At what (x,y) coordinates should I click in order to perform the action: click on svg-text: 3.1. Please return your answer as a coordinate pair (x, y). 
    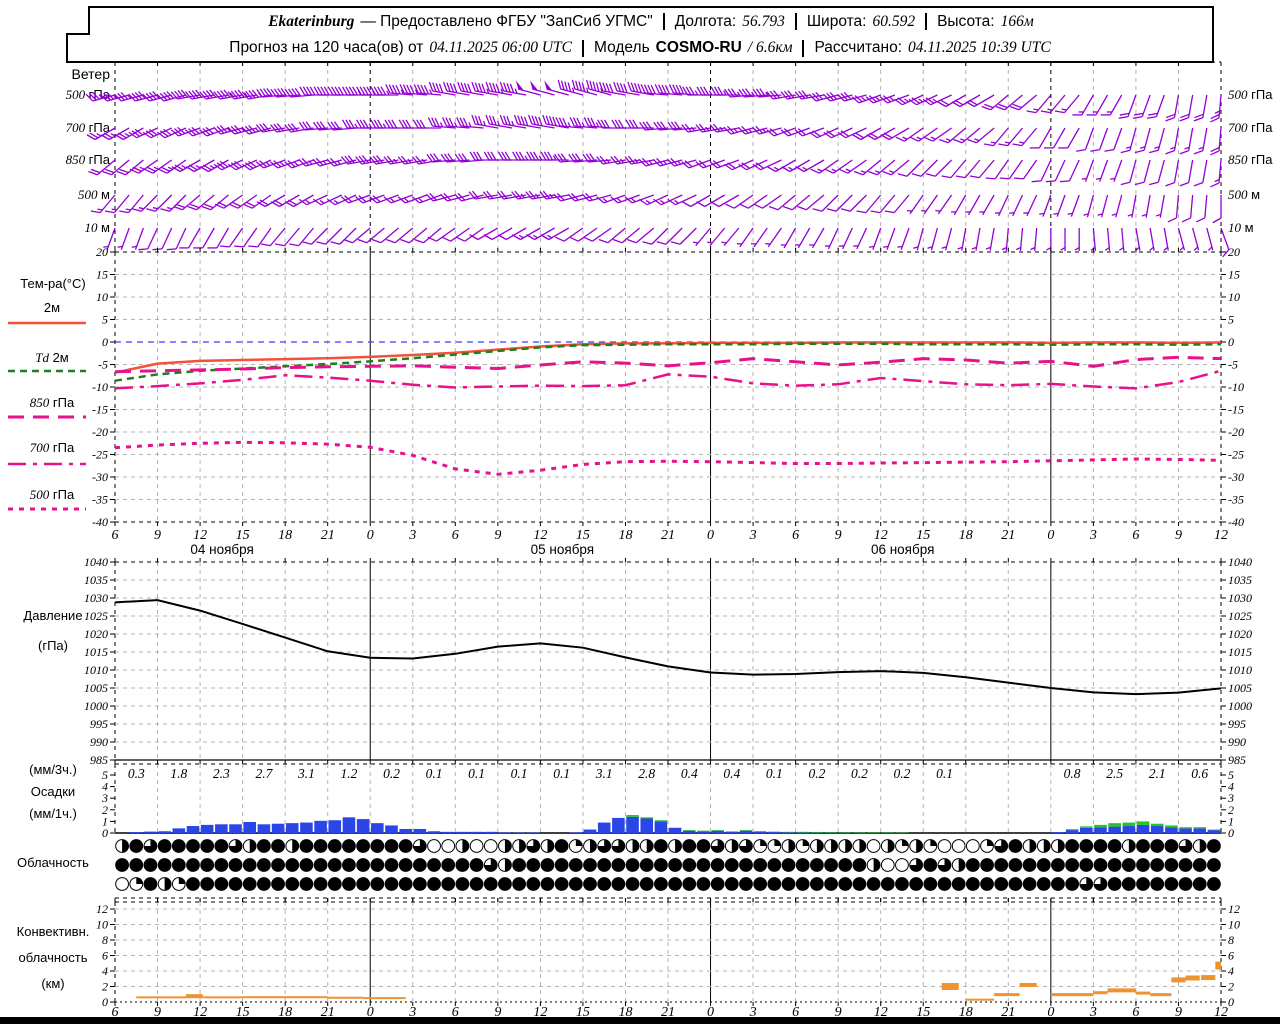
    Looking at the image, I should click on (306, 773).